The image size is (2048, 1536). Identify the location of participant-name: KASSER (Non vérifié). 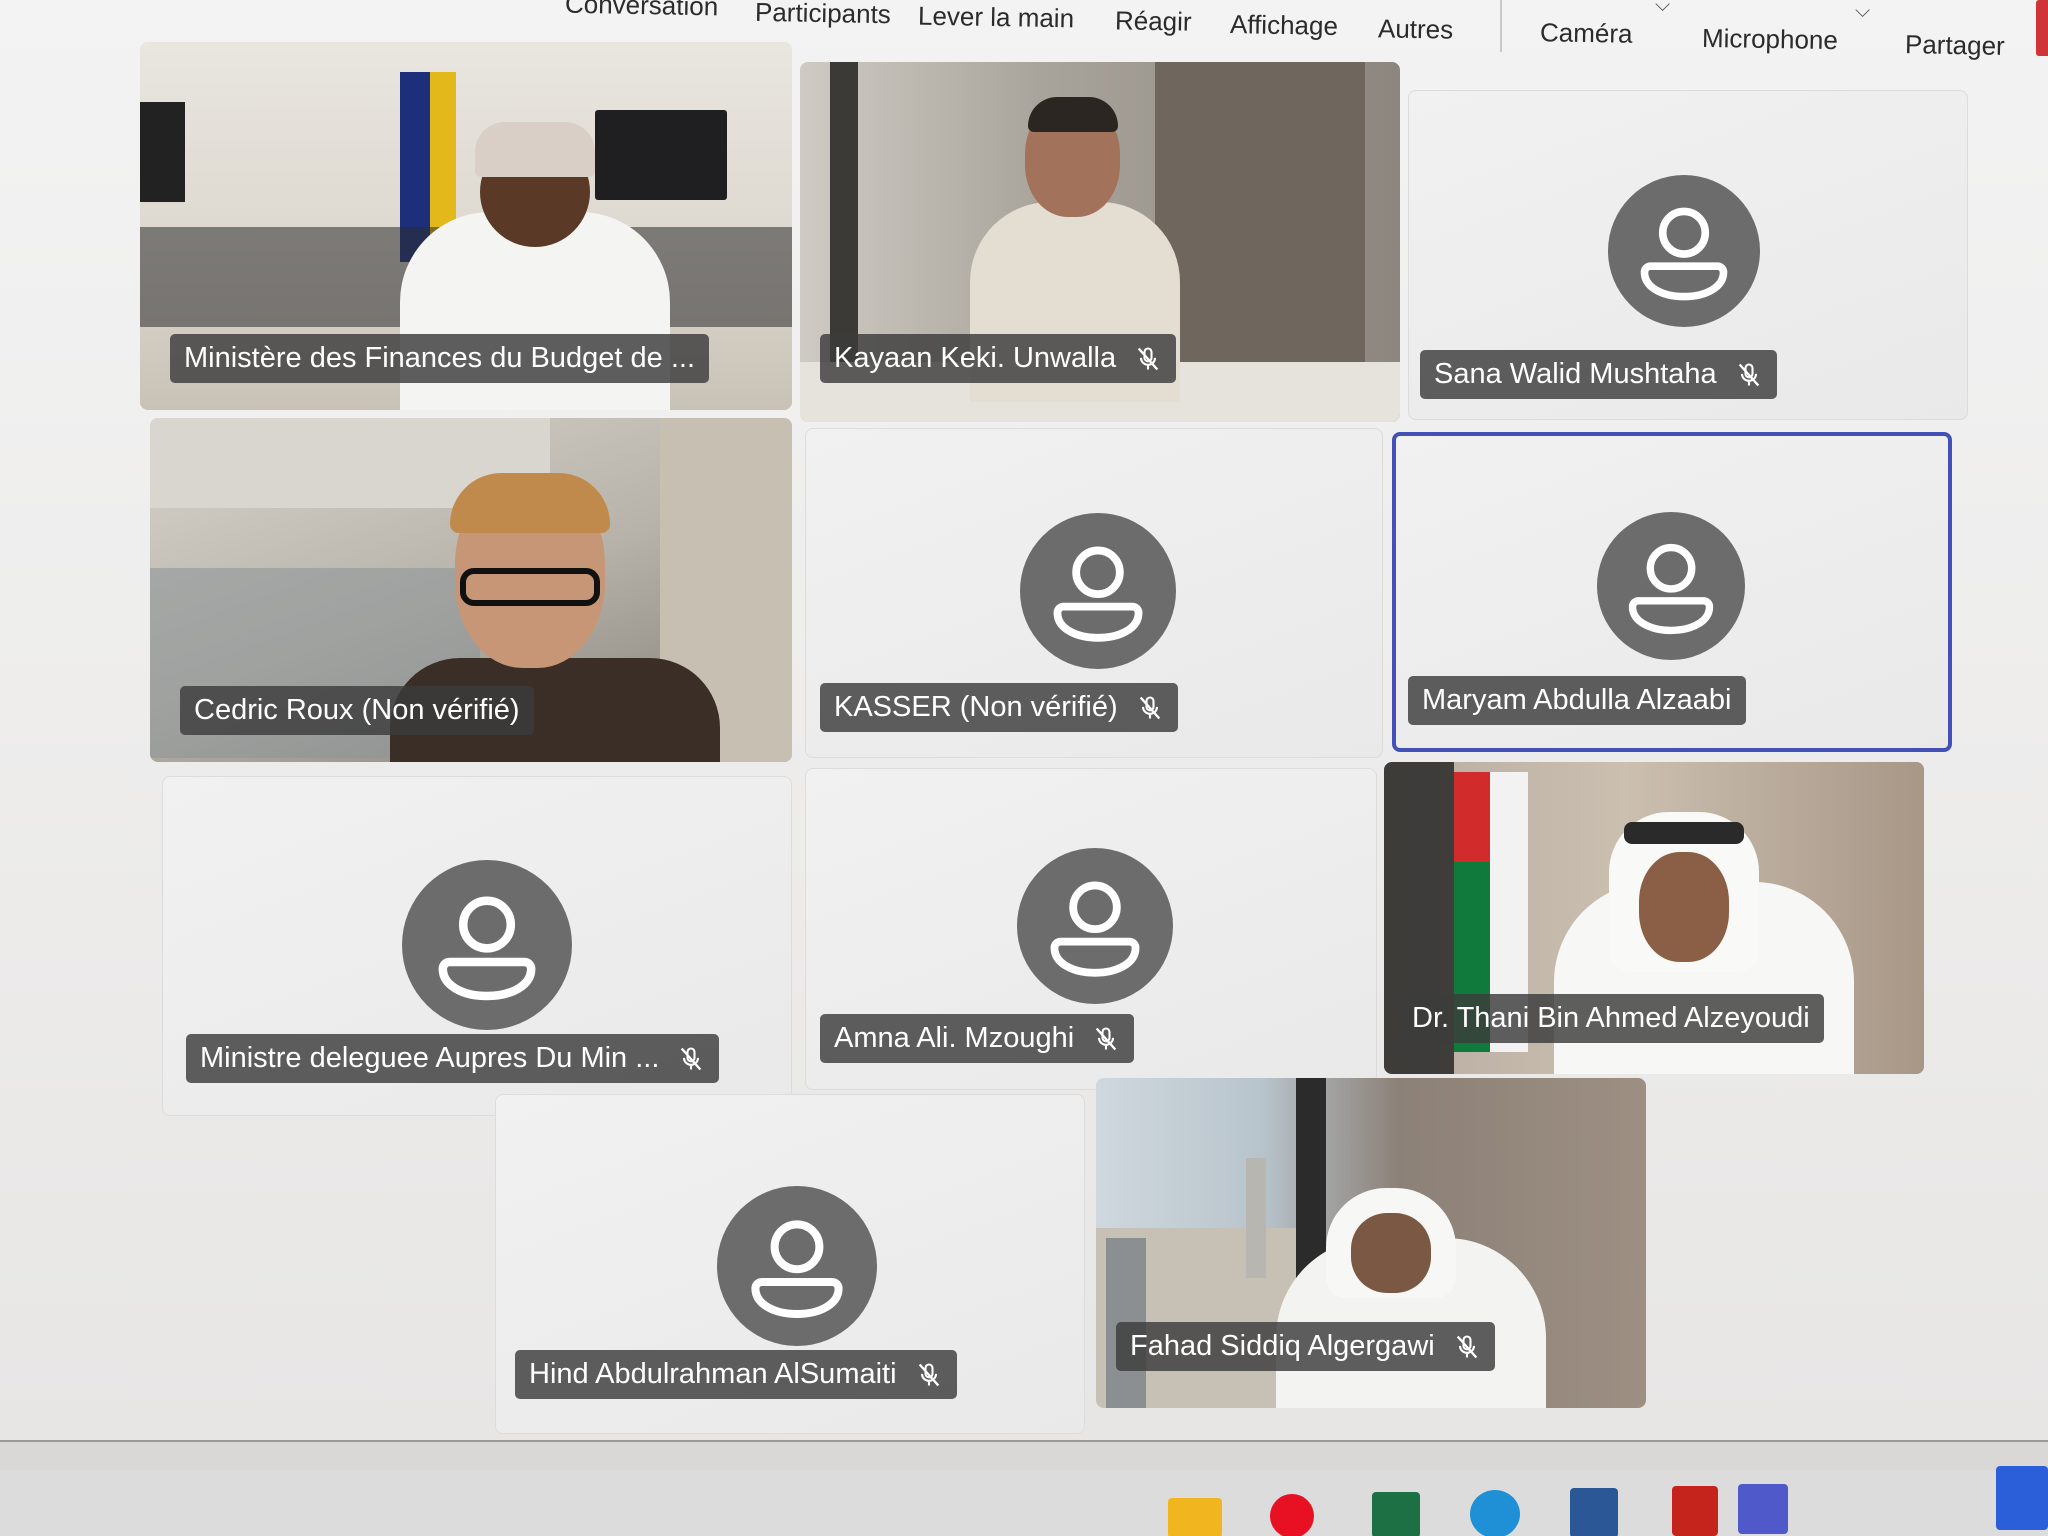
(976, 707).